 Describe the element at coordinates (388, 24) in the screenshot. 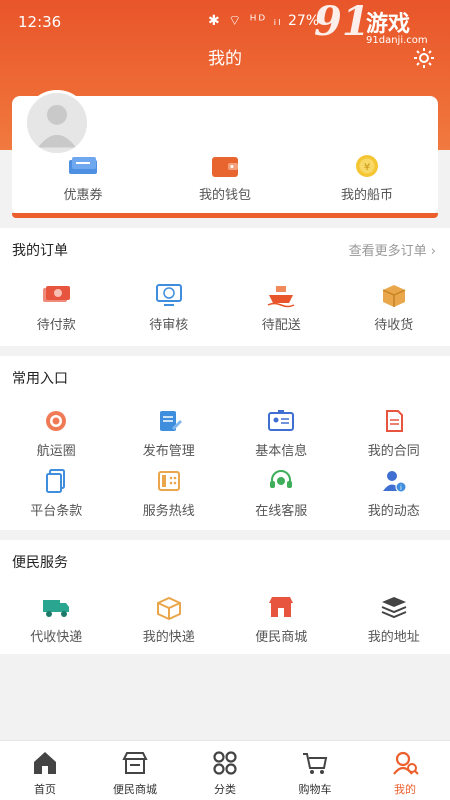

I see `watermark-text: 游戏` at that location.